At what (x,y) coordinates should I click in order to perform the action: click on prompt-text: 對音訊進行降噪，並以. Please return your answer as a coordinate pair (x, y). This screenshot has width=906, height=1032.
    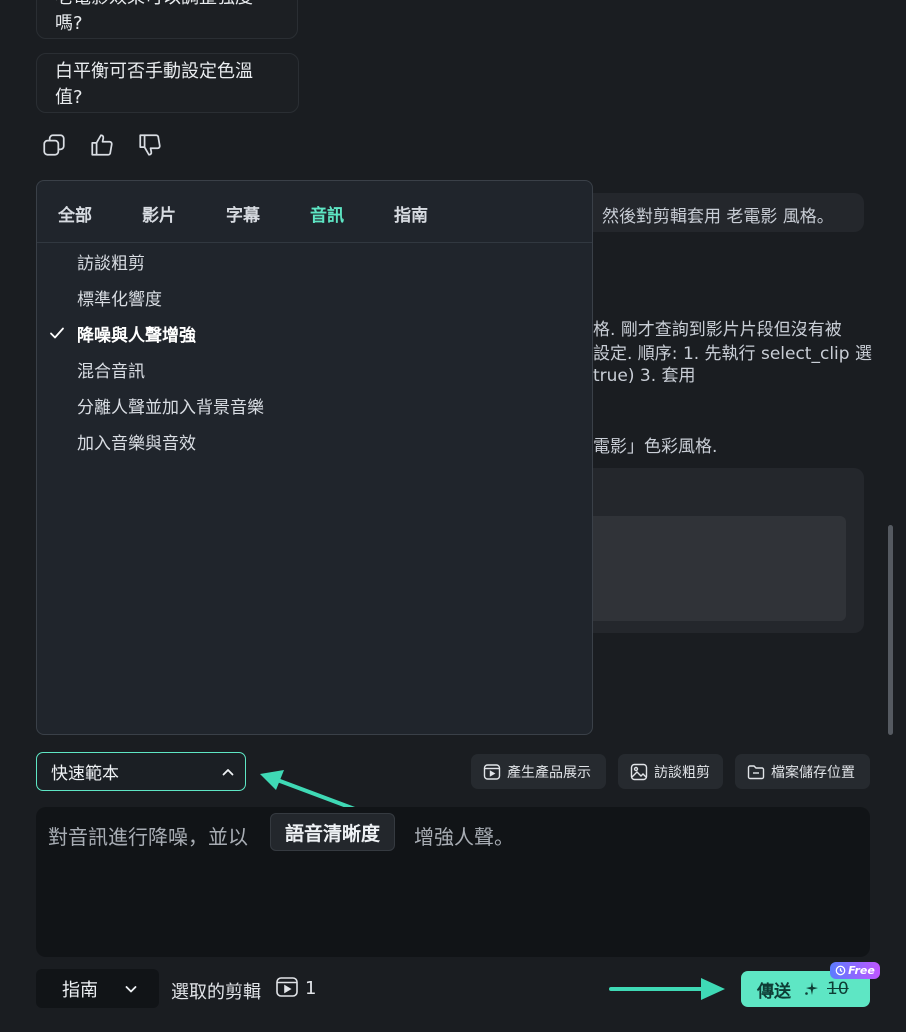
    Looking at the image, I should click on (148, 837).